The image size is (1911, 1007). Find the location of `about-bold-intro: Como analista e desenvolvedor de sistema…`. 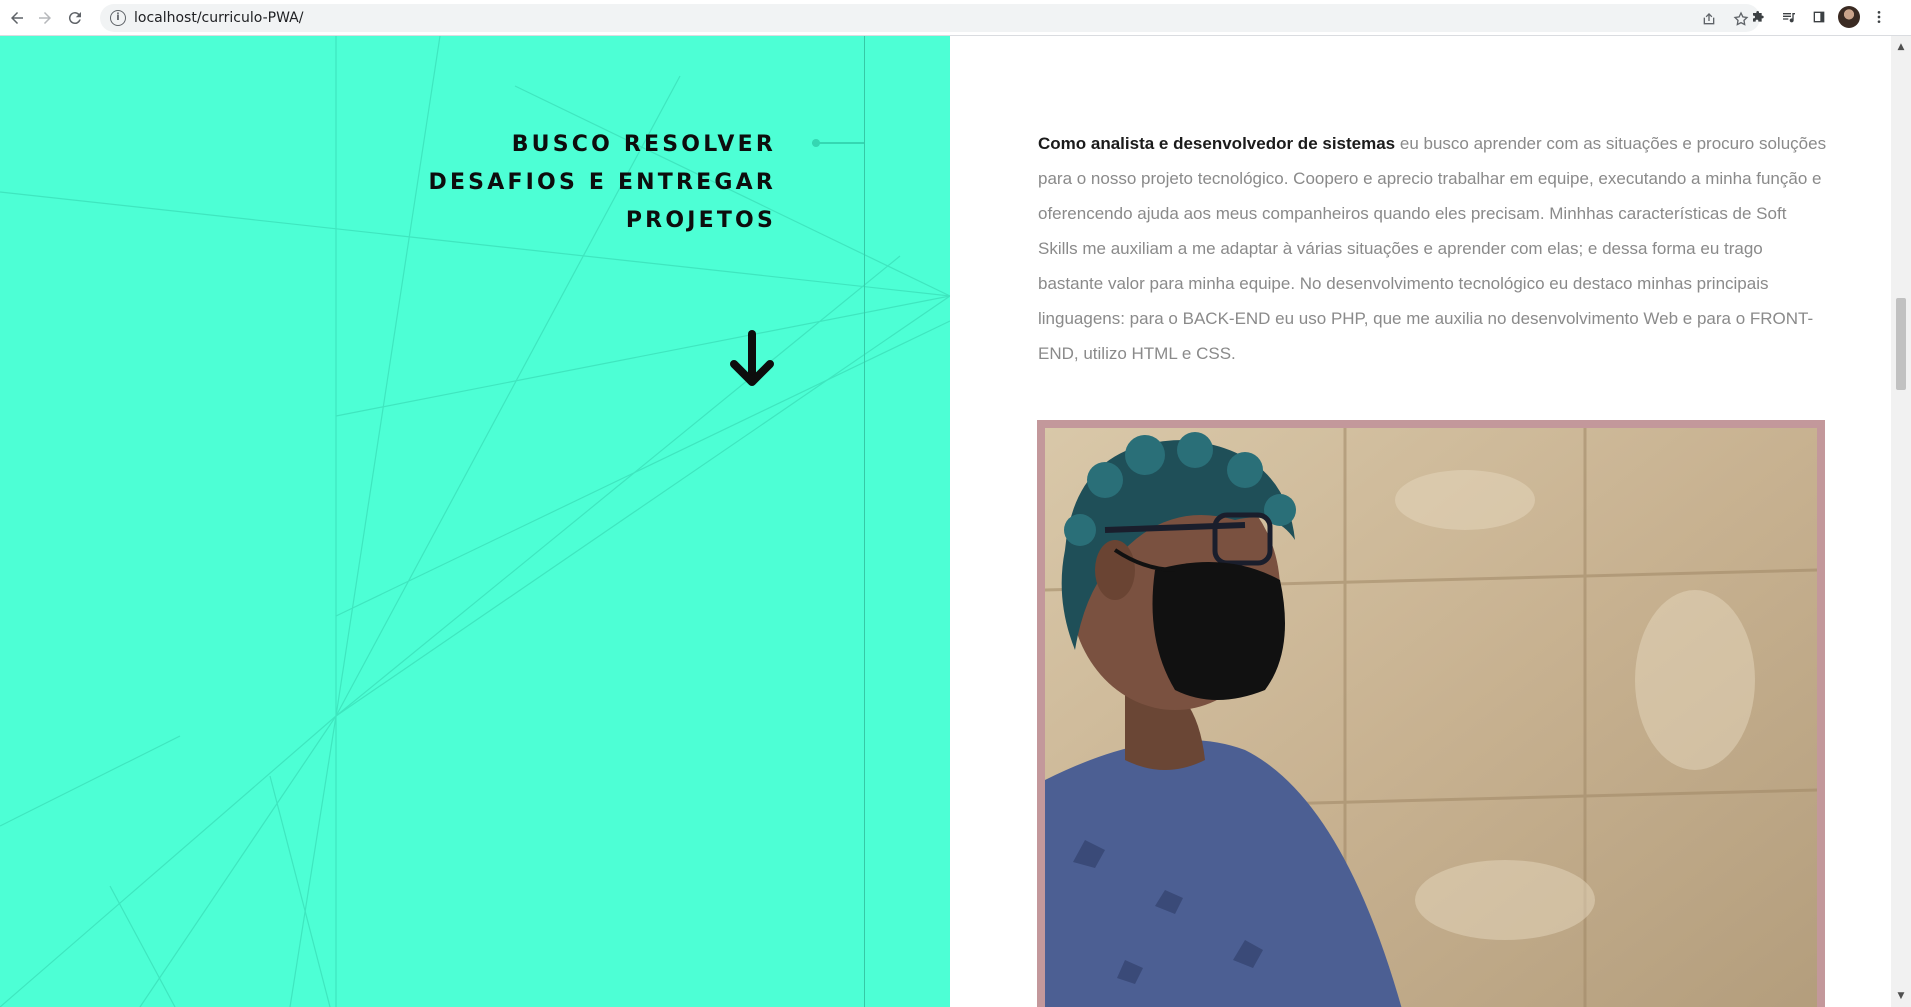

about-bold-intro: Como analista e desenvolvedor de sistema… is located at coordinates (1217, 143).